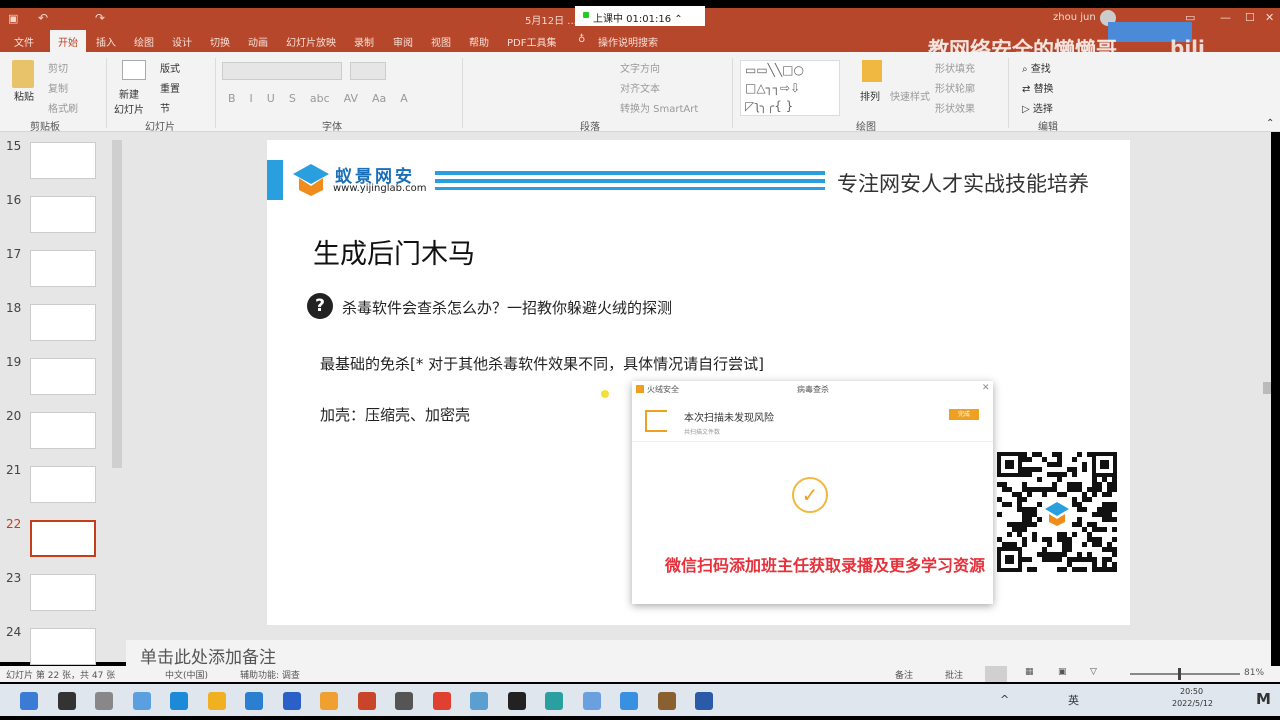 The width and height of the screenshot is (1280, 720). Describe the element at coordinates (404, 98) in the screenshot. I see `font-color-button: A` at that location.